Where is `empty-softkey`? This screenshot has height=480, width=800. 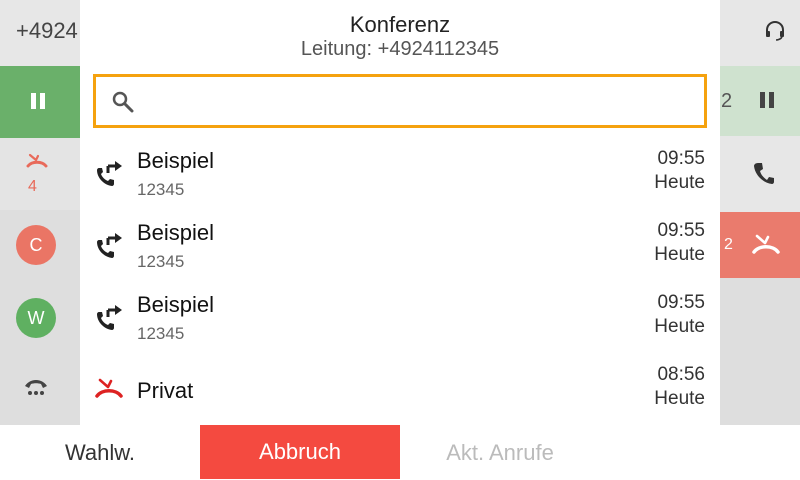
empty-softkey is located at coordinates (700, 452).